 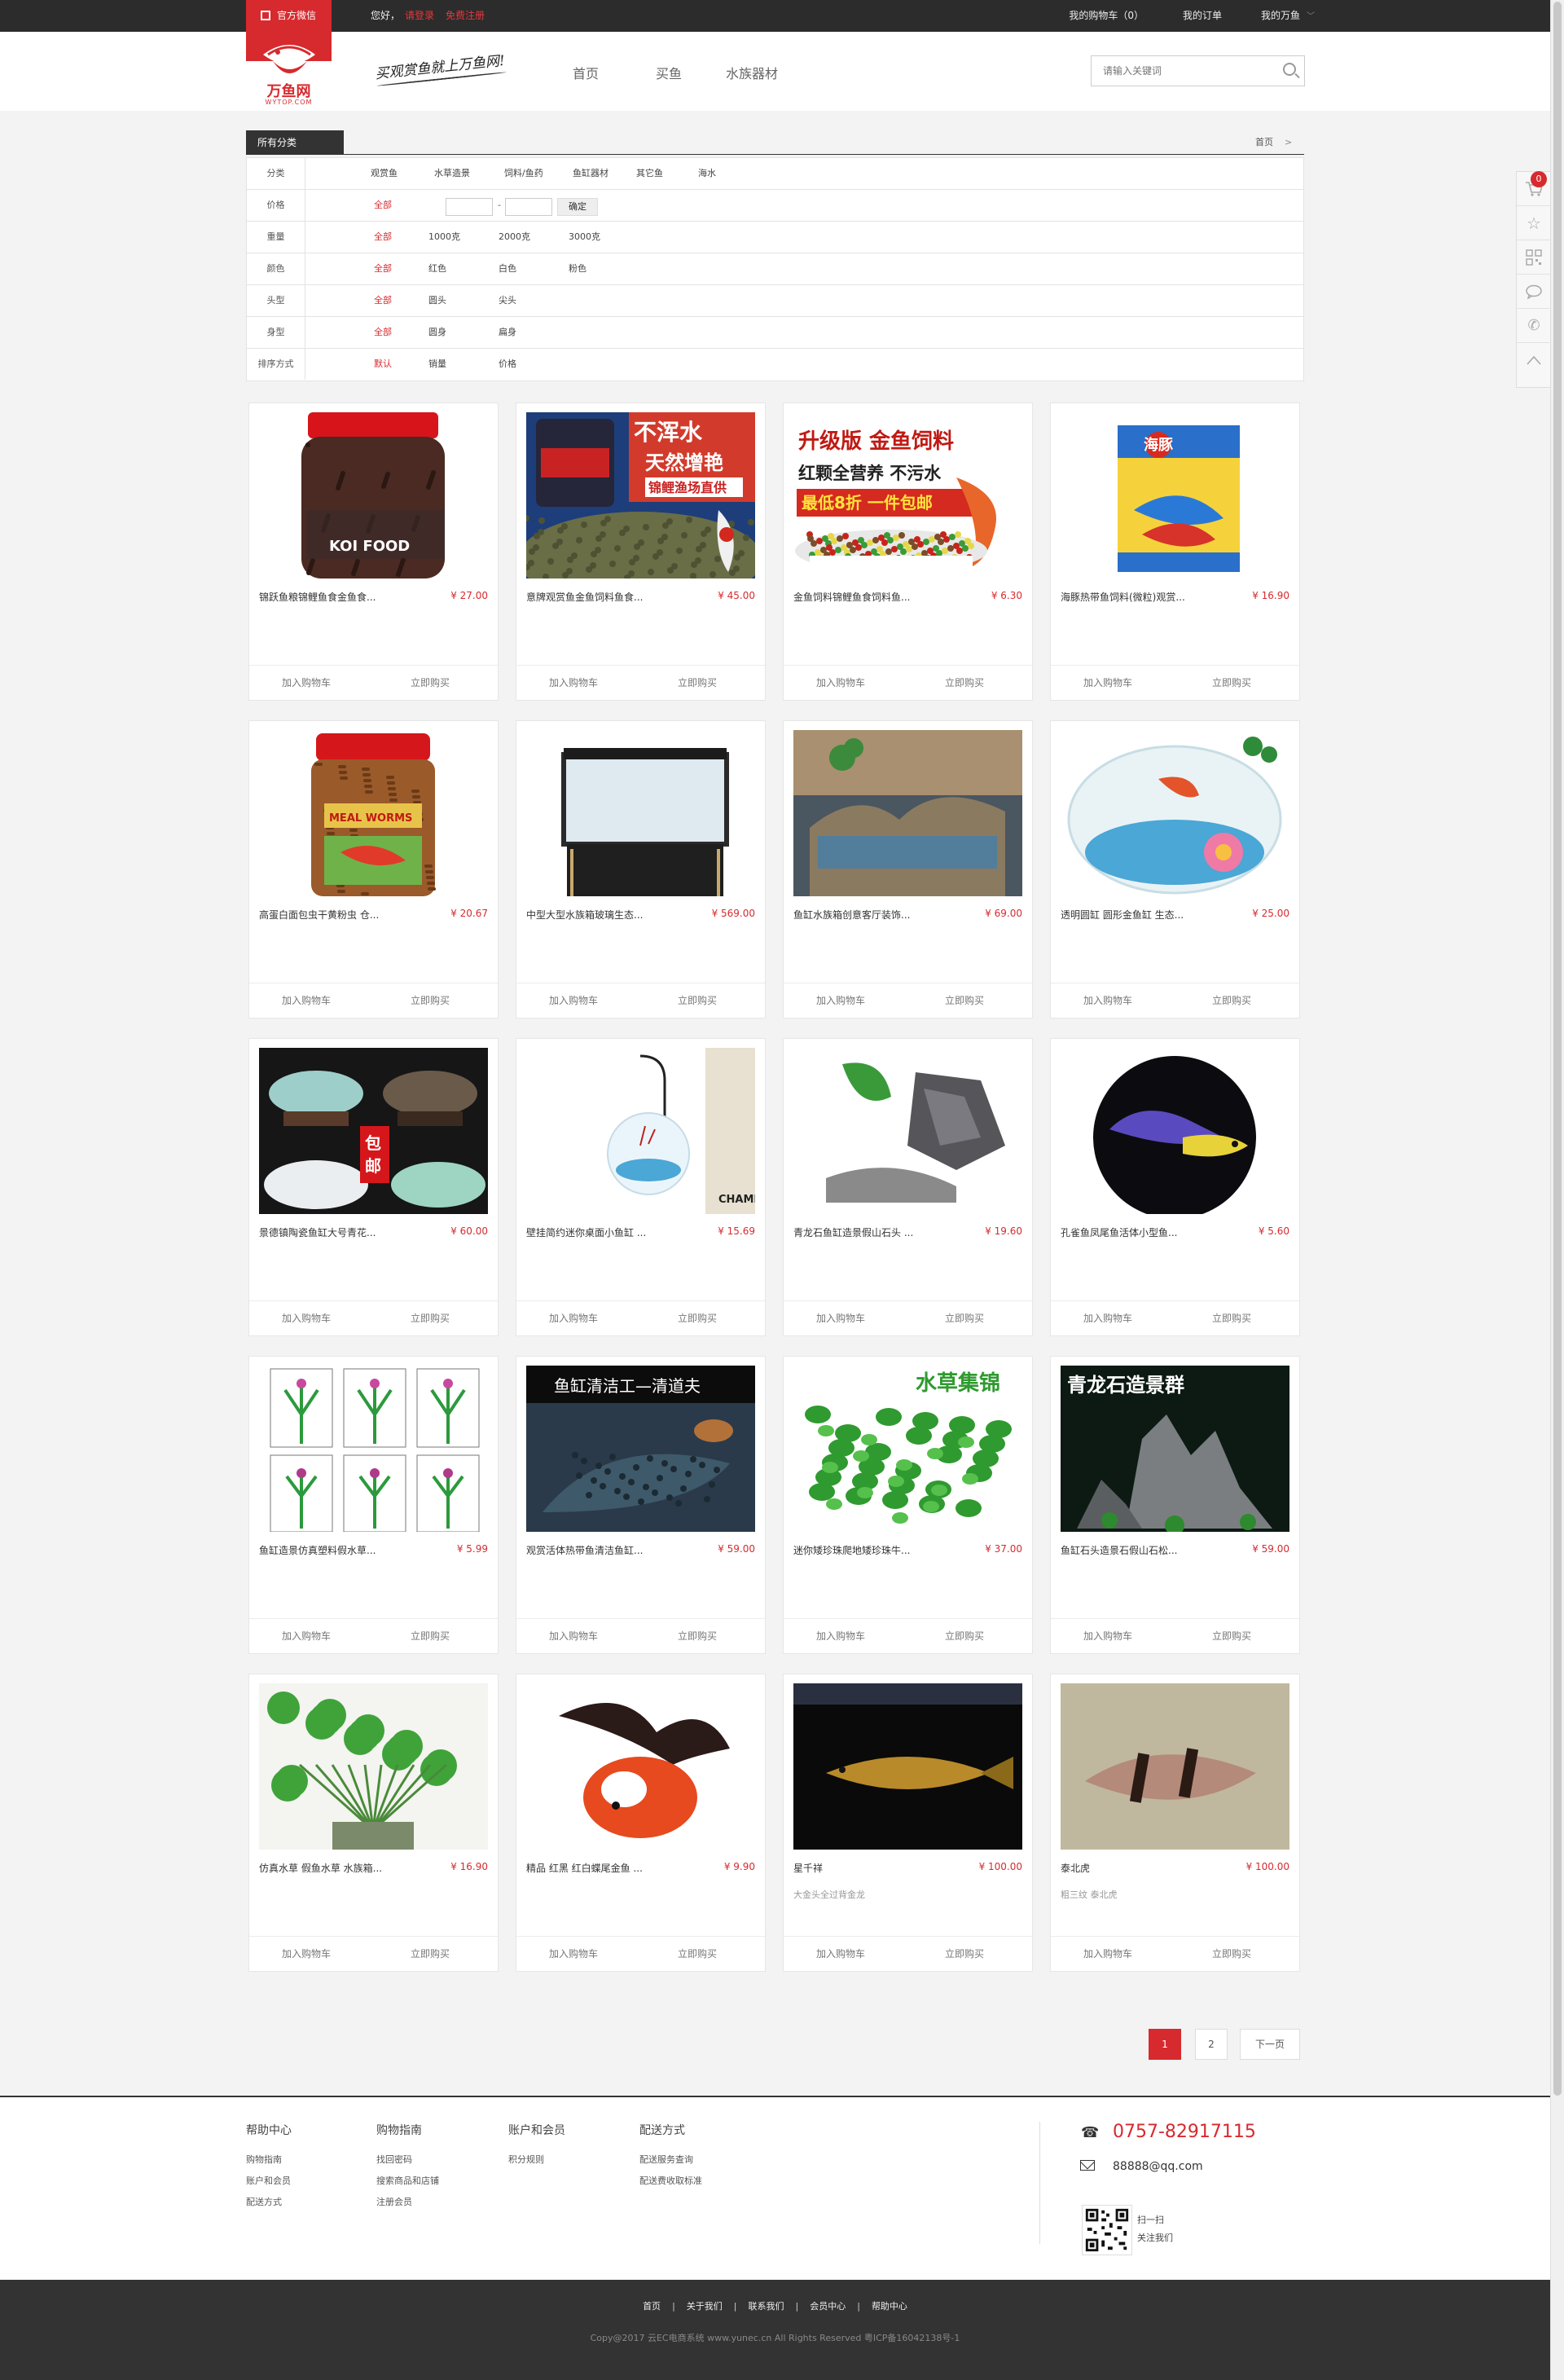 What do you see at coordinates (669, 72) in the screenshot?
I see `nav-buy-fish: 买鱼` at bounding box center [669, 72].